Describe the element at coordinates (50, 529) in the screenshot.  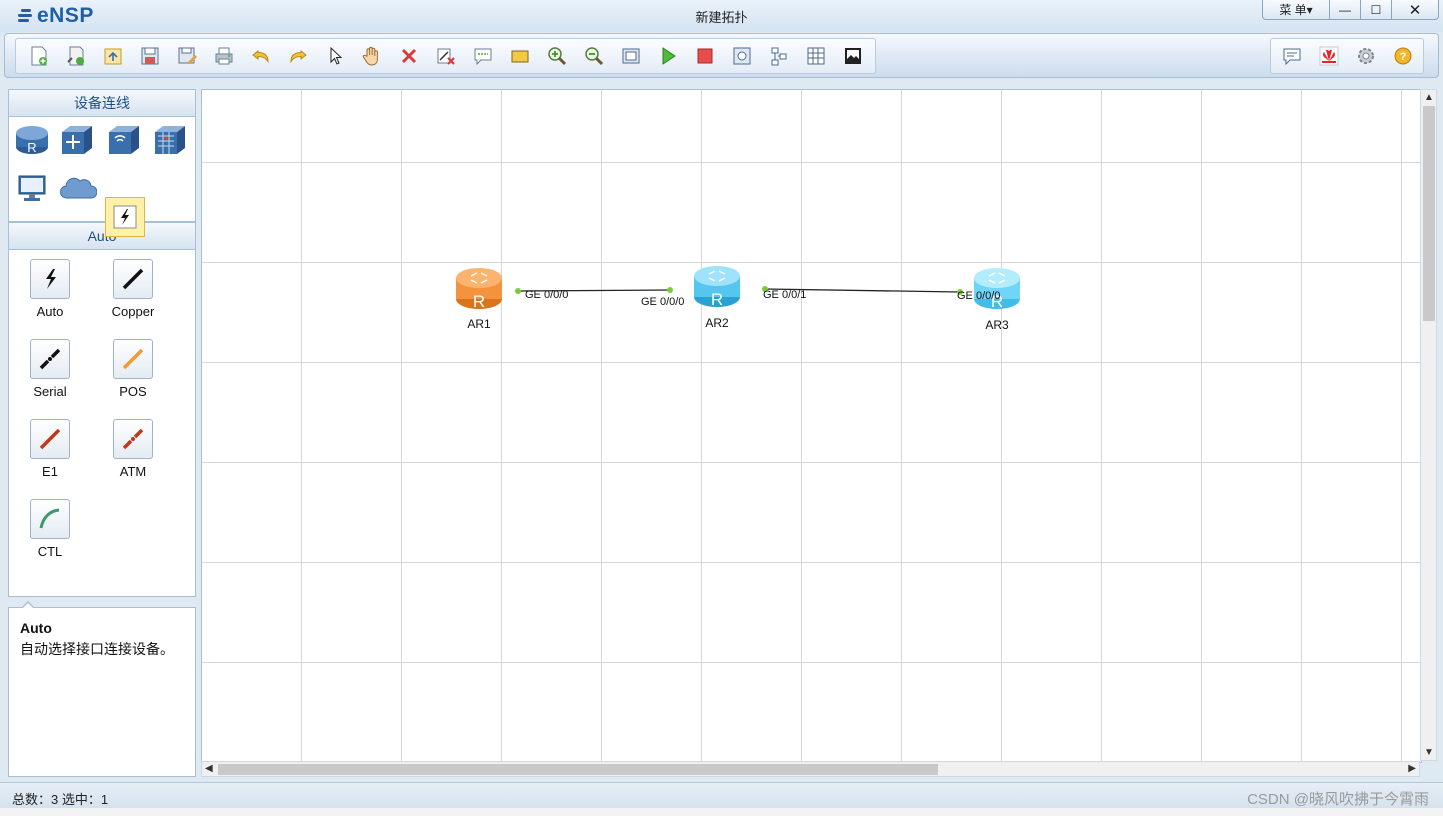
I see `cable-item-ctl: CTL` at that location.